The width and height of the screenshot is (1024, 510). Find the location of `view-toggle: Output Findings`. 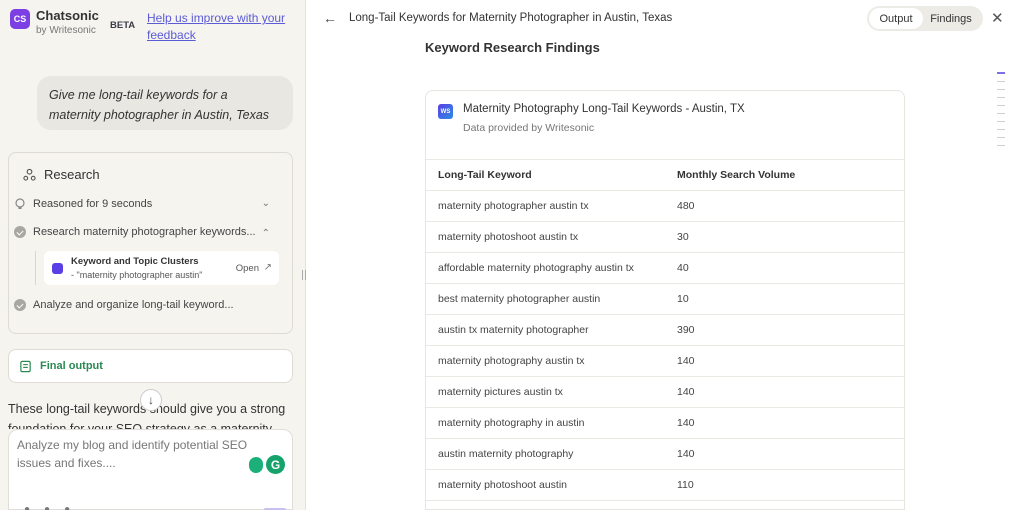

view-toggle: Output Findings is located at coordinates (925, 18).